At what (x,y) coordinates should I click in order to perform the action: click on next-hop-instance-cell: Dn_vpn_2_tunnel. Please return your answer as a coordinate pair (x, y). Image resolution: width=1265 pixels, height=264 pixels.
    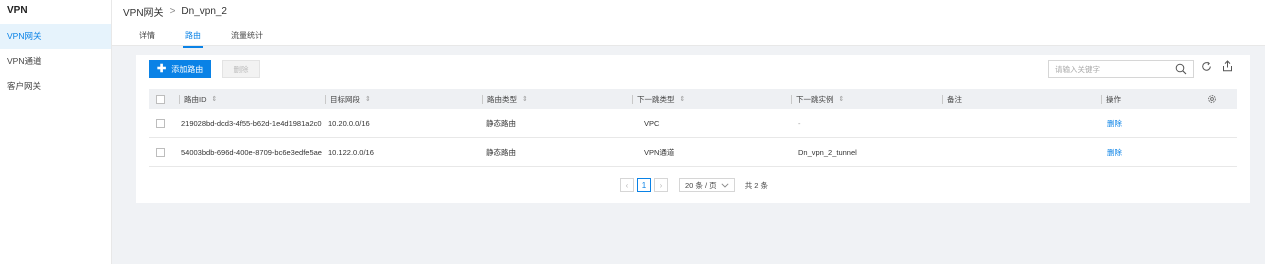
    Looking at the image, I should click on (827, 152).